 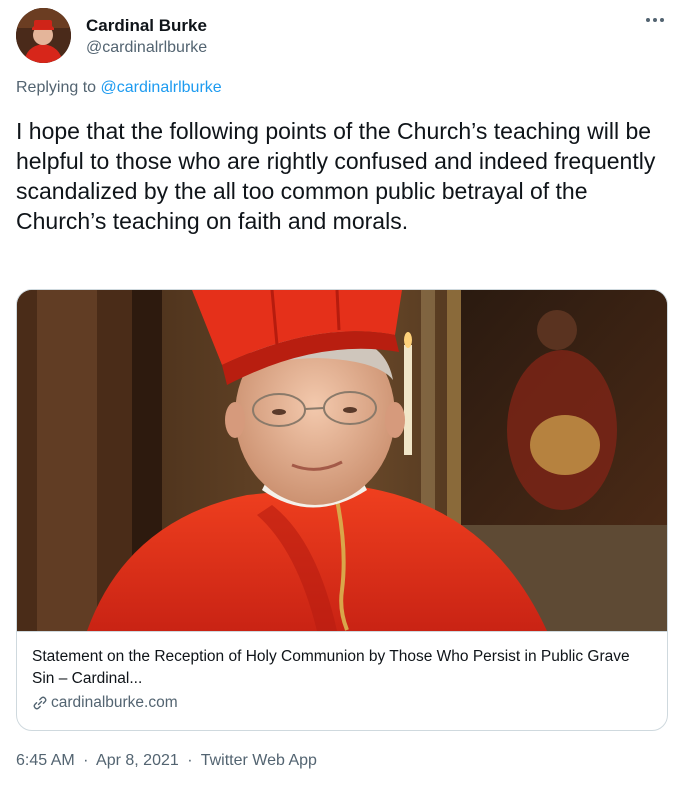 What do you see at coordinates (342, 36) in the screenshot?
I see `tweet-header: Cardinal Burke @cardinalrlburke` at bounding box center [342, 36].